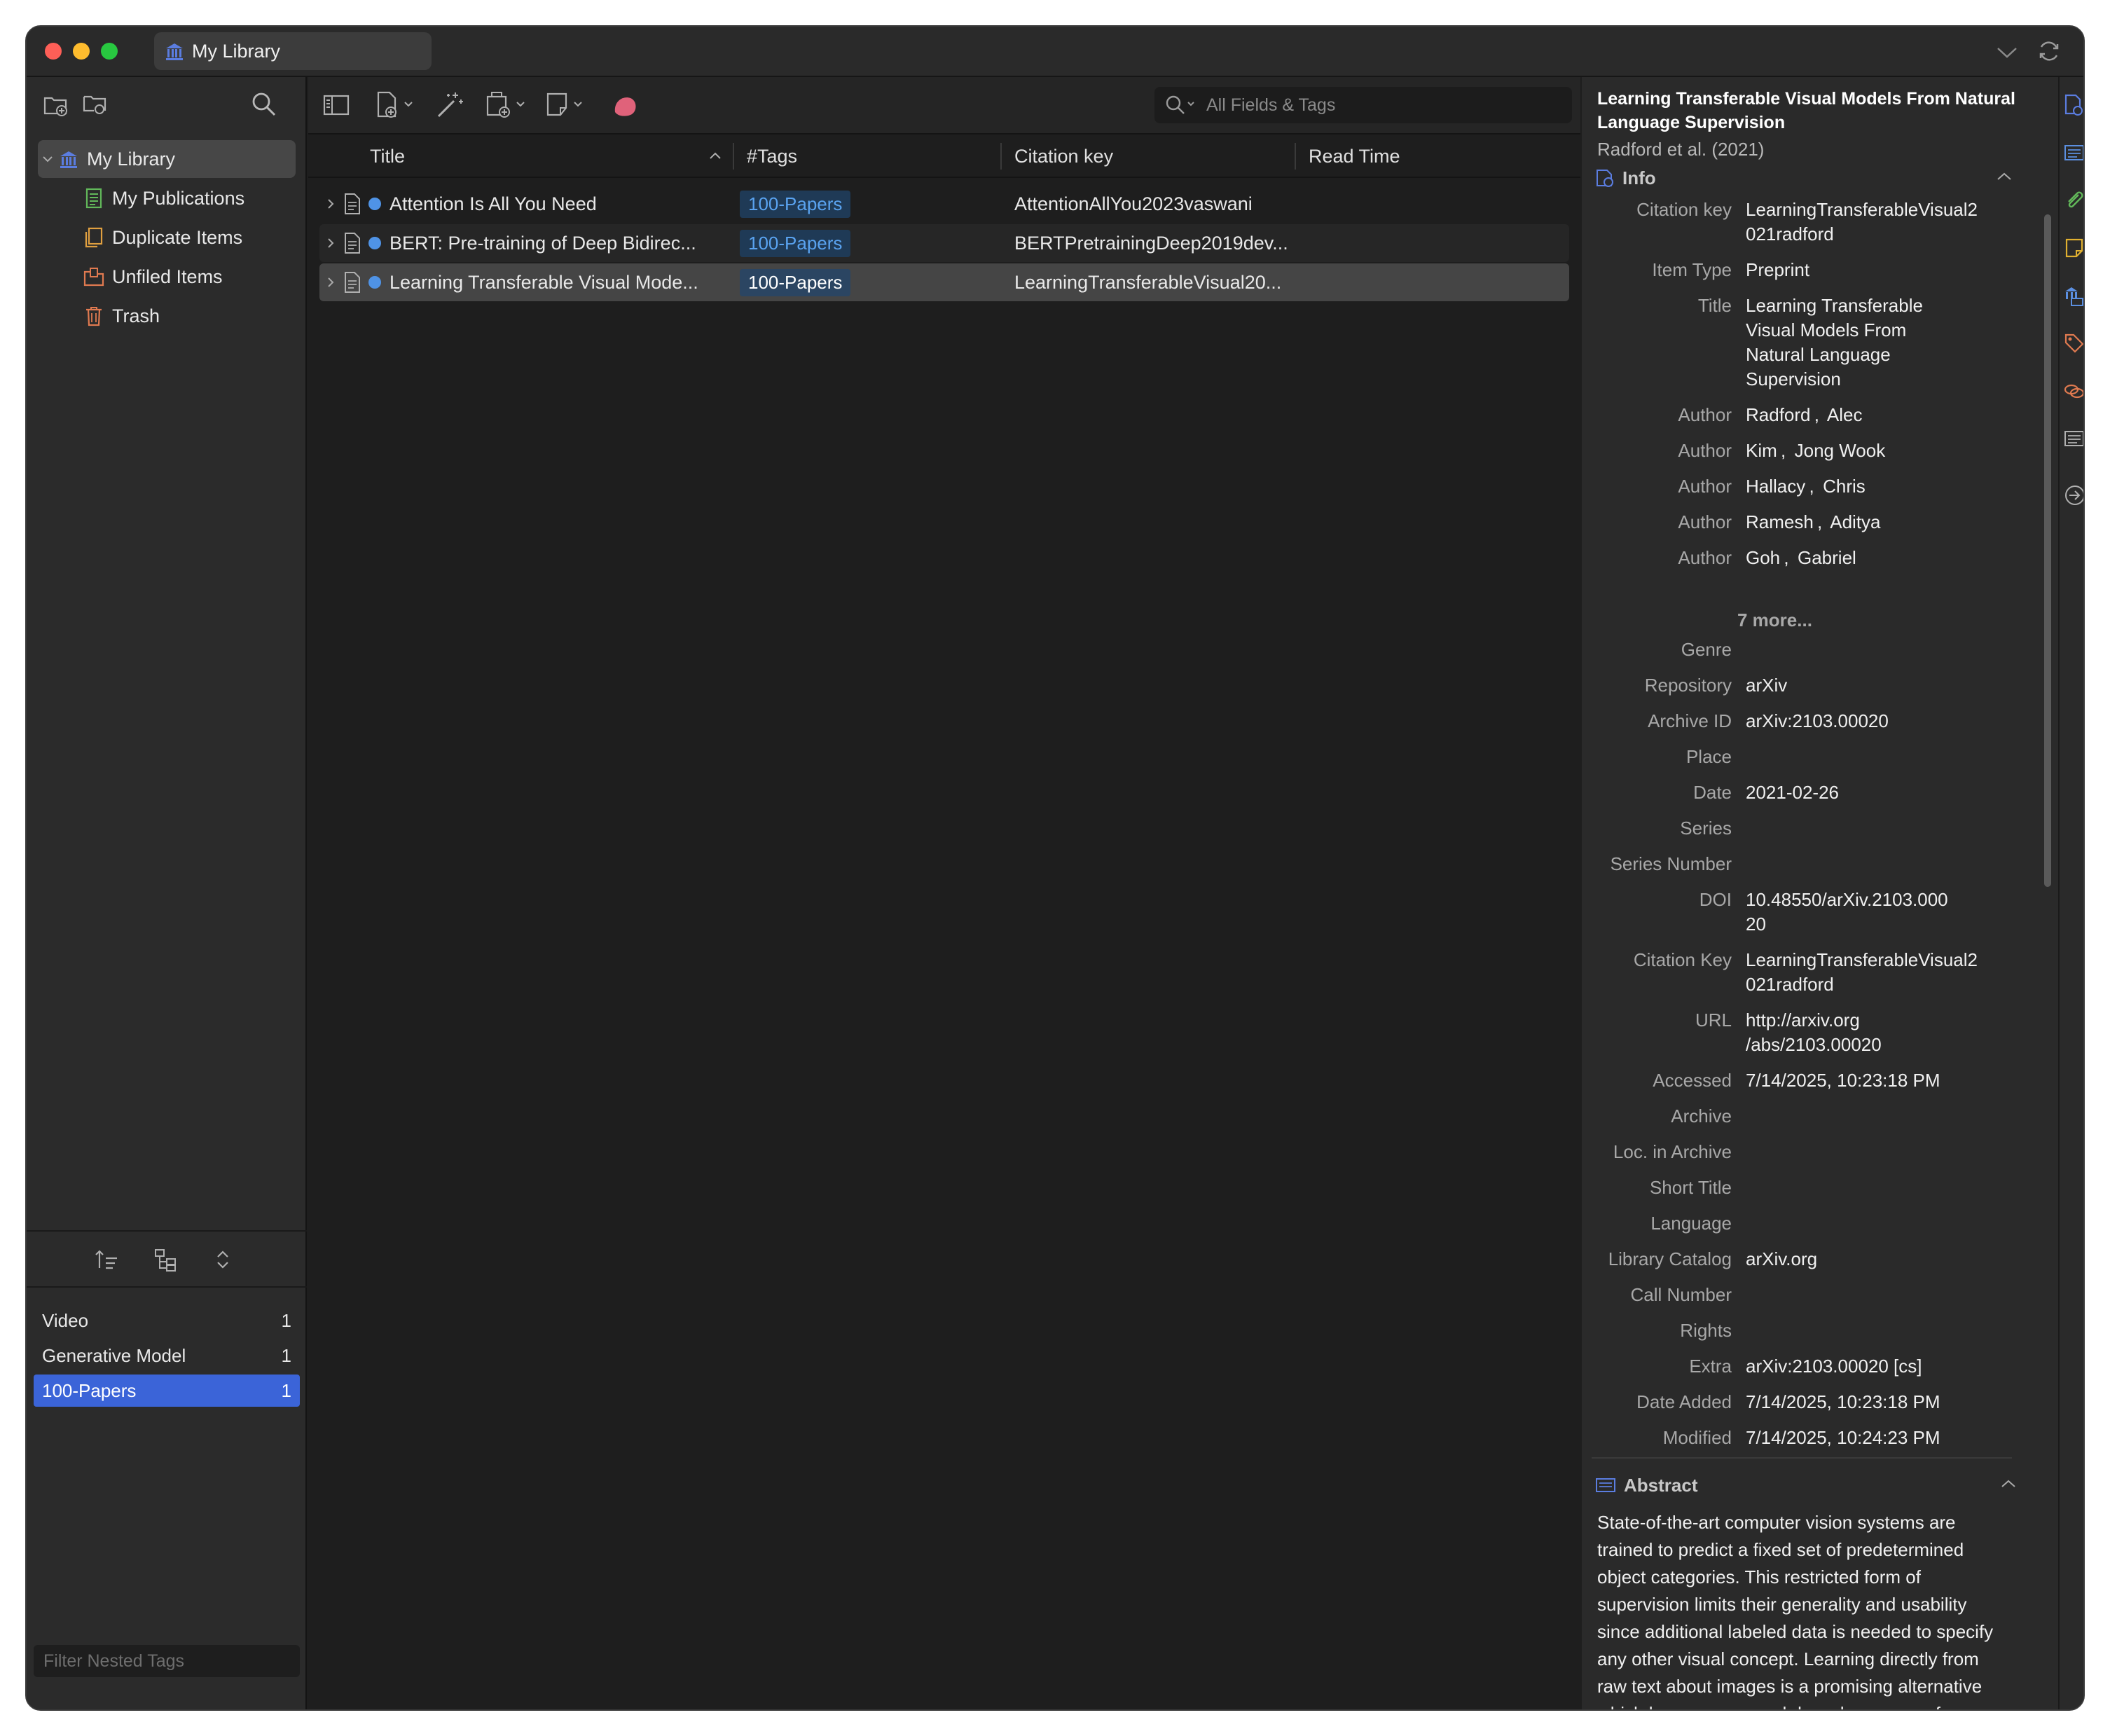  Describe the element at coordinates (167, 1320) in the screenshot. I see `tag-item-video: Video 1` at that location.